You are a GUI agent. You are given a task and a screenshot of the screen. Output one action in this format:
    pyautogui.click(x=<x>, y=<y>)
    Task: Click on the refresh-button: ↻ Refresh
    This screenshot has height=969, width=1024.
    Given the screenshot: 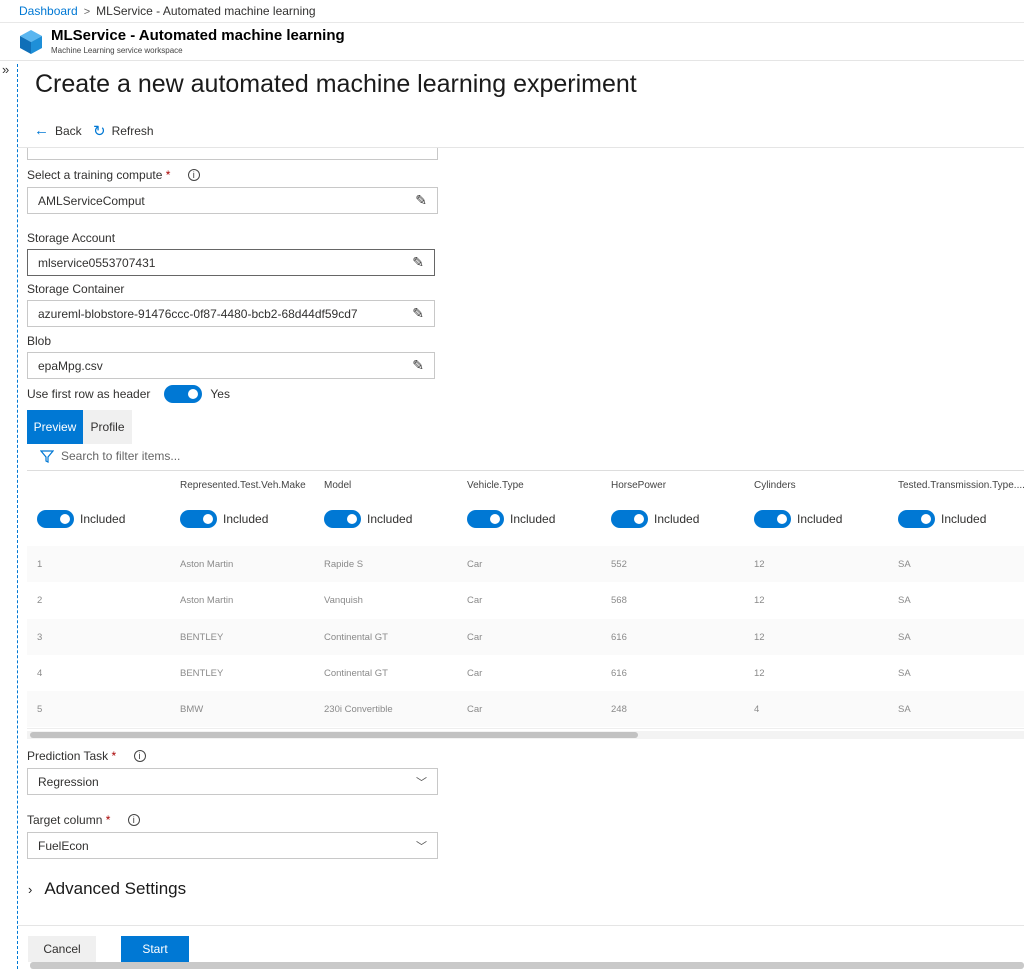 What is the action you would take?
    pyautogui.click(x=123, y=131)
    